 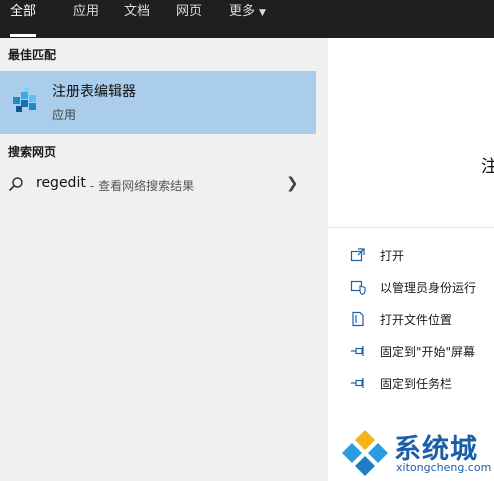 What do you see at coordinates (358, 287) in the screenshot?
I see `run-as-admin-icon` at bounding box center [358, 287].